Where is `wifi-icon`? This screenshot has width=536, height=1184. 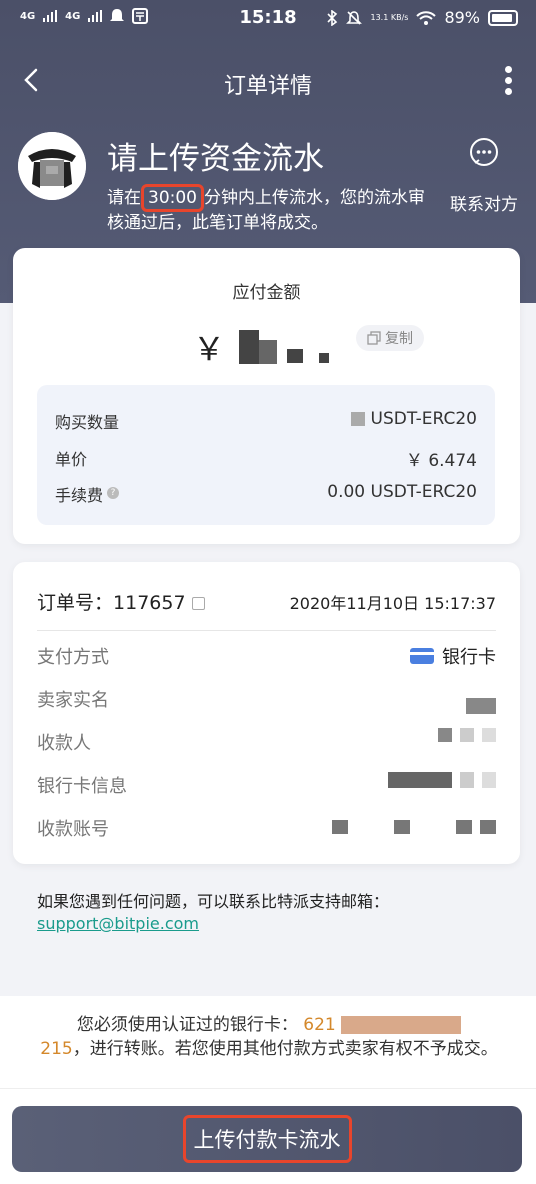 wifi-icon is located at coordinates (426, 17).